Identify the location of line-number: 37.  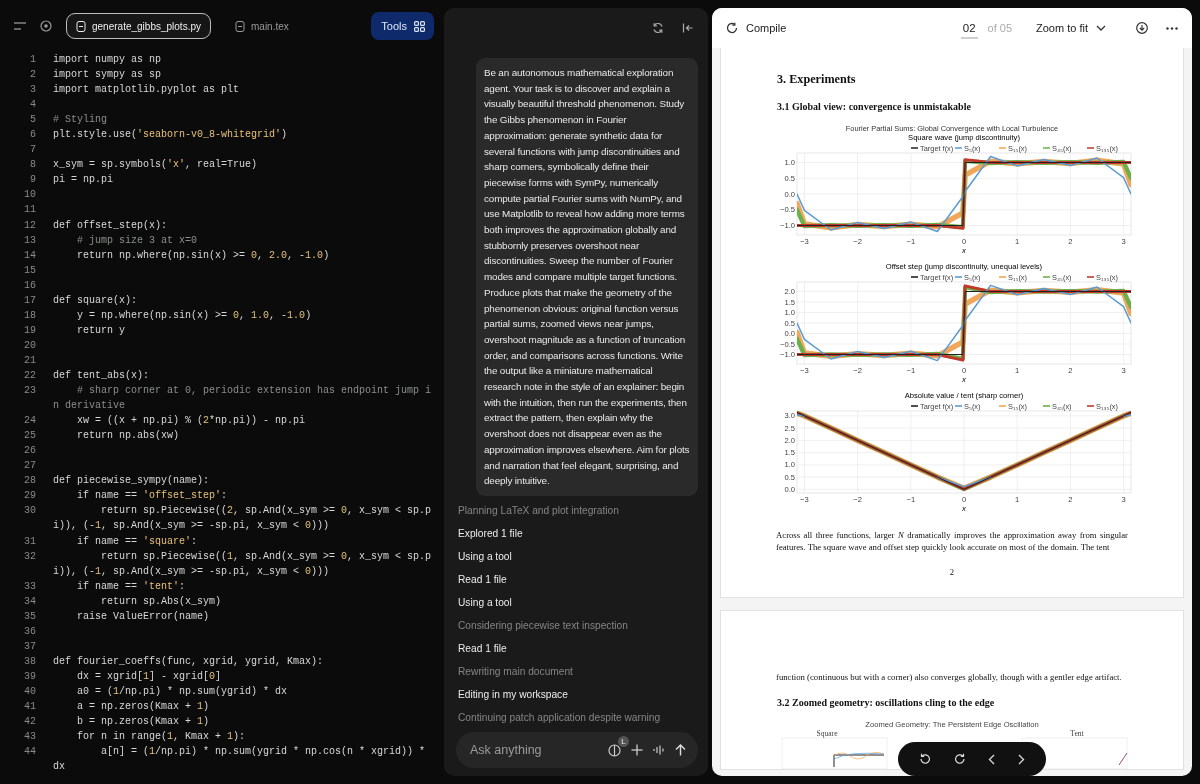
(29, 646).